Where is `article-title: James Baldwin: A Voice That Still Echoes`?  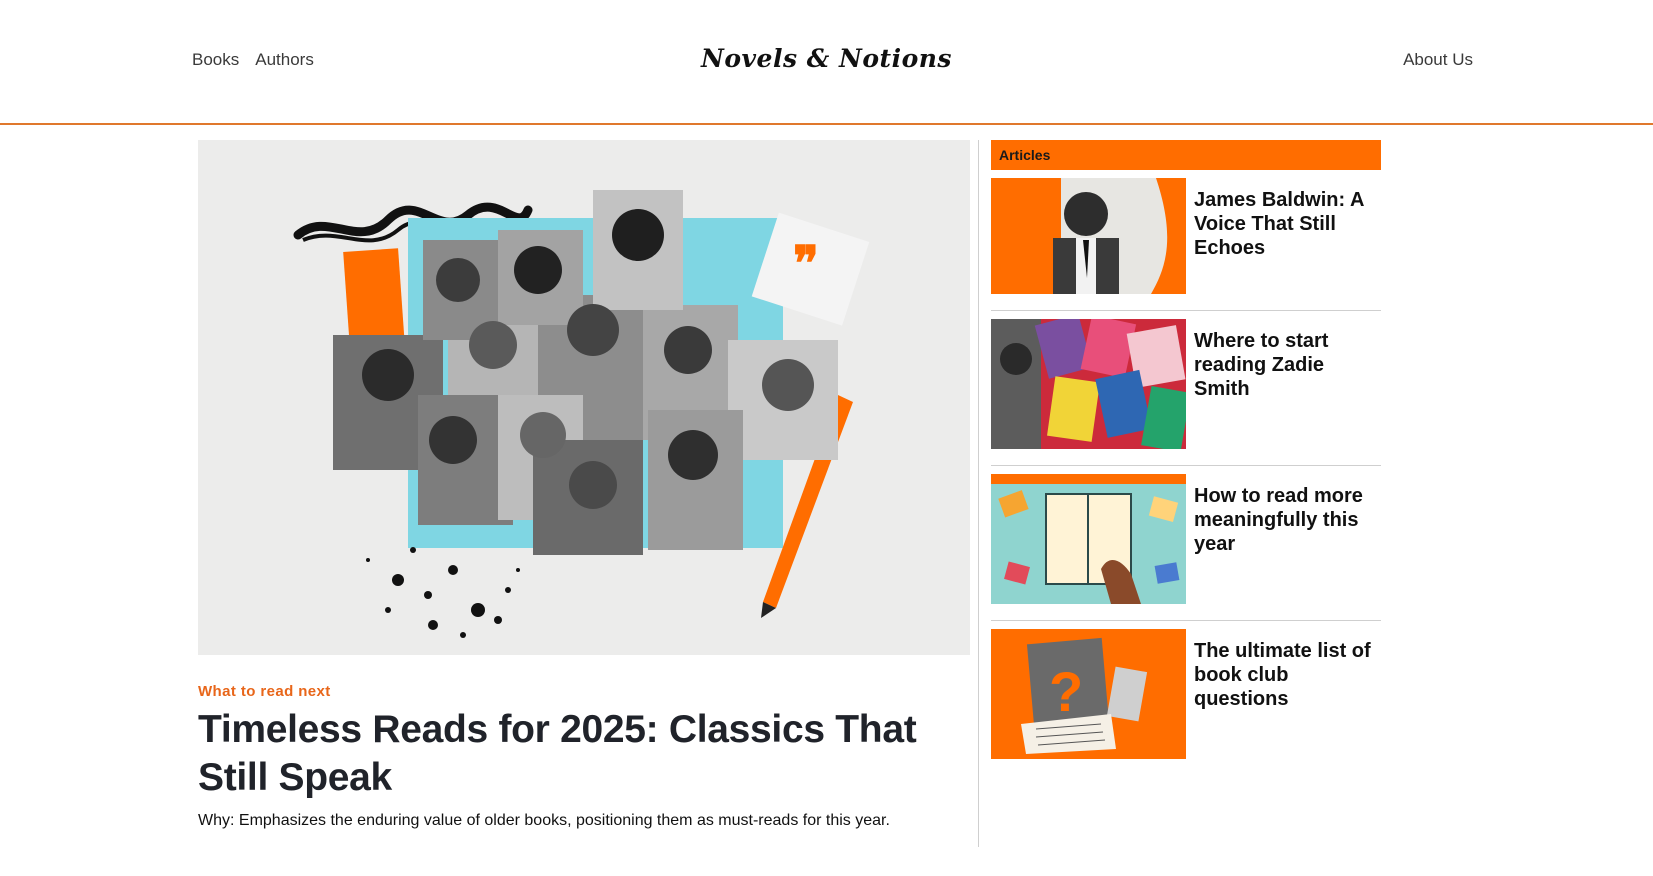
article-title: James Baldwin: A Voice That Still Echoes is located at coordinates (1287, 236).